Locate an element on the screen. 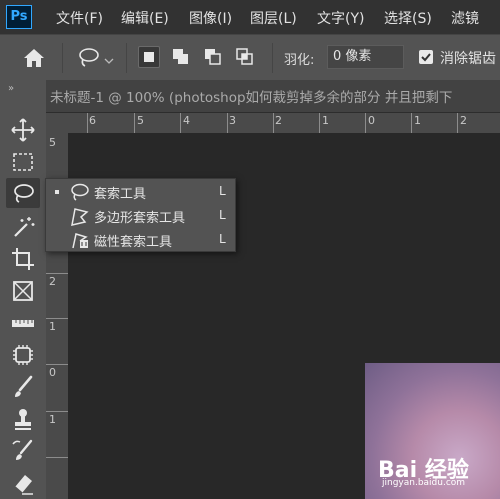  ruler-h-label: 3 is located at coordinates (232, 120).